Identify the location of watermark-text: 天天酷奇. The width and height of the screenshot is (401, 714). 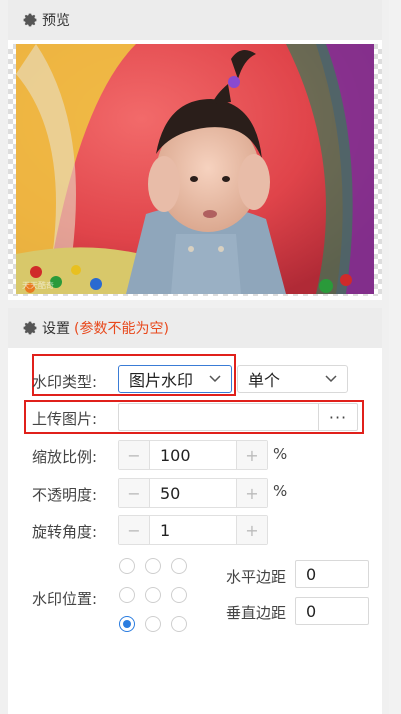
(38, 285).